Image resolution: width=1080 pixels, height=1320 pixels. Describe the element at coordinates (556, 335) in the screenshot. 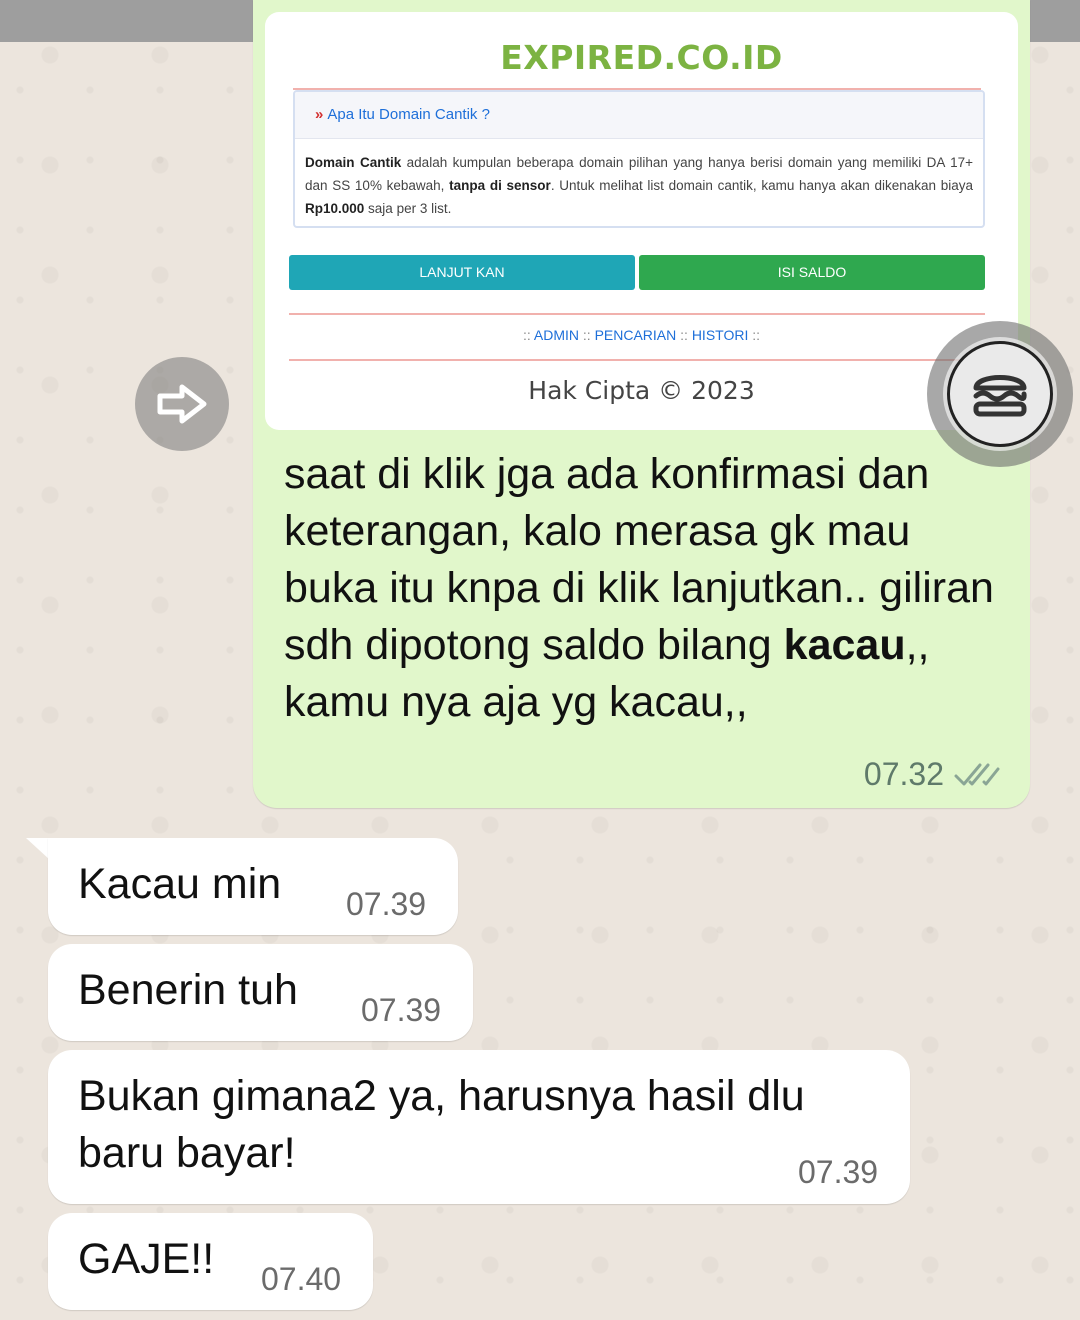

I see `nav-link-admin: ADMIN` at that location.